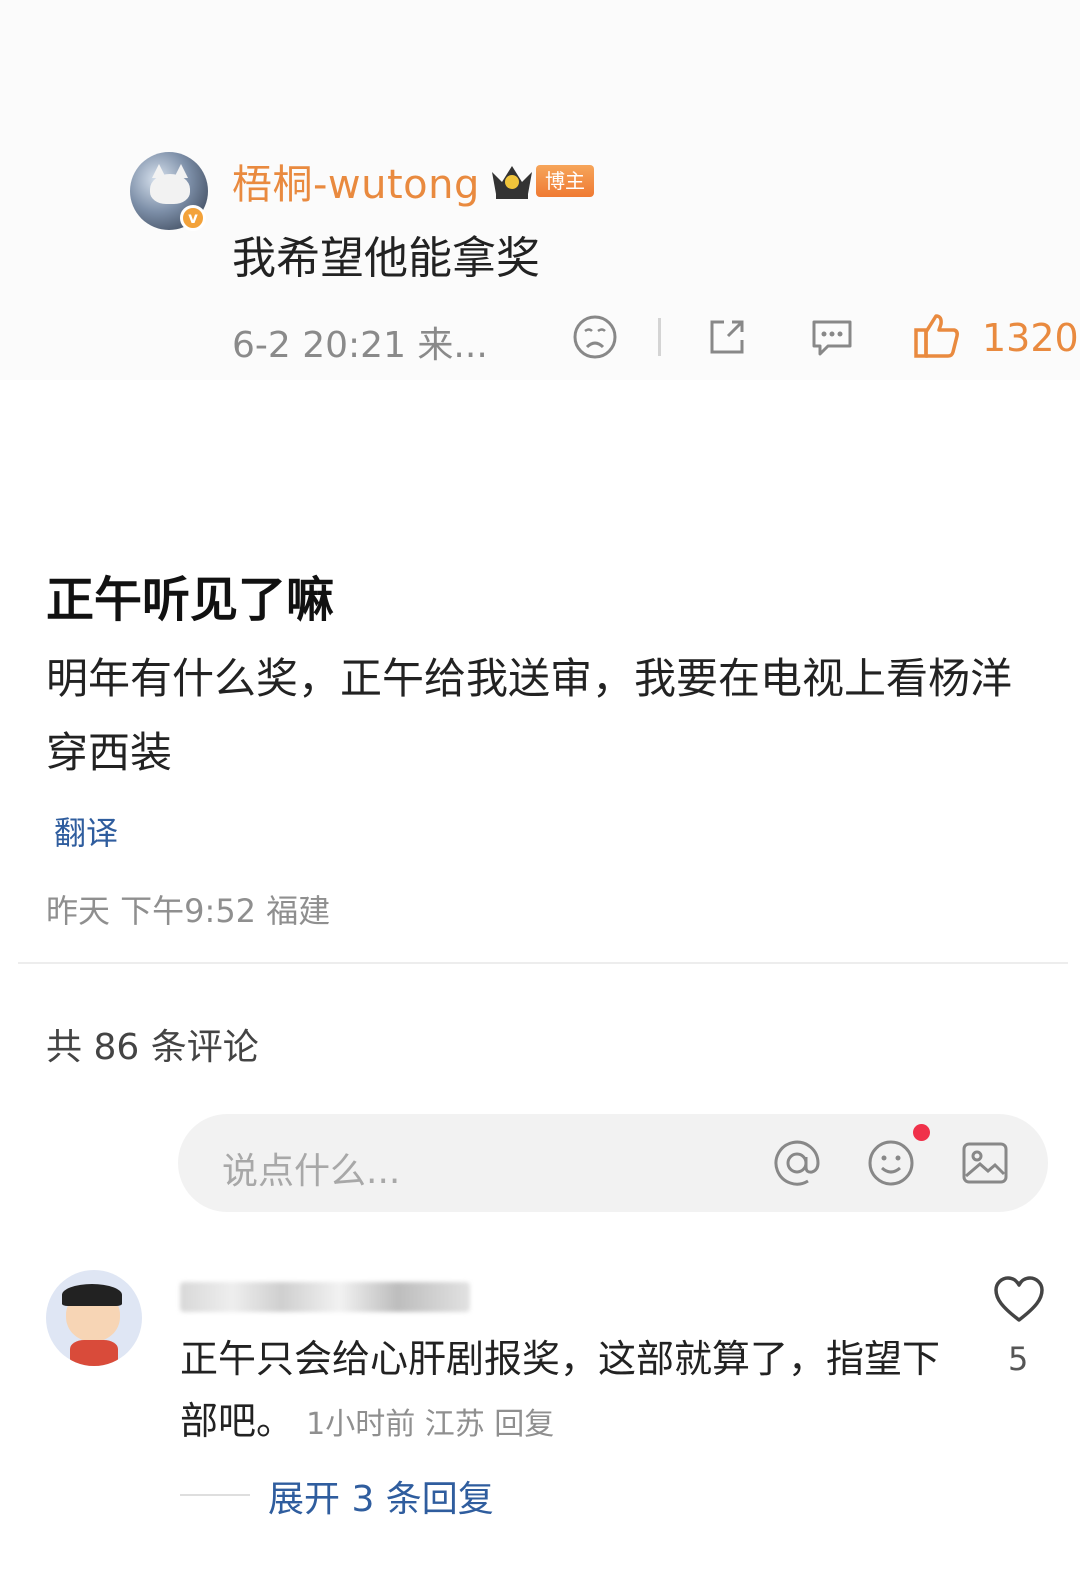 Image resolution: width=1080 pixels, height=1575 pixels. Describe the element at coordinates (595, 337) in the screenshot. I see `sad-face-icon` at that location.